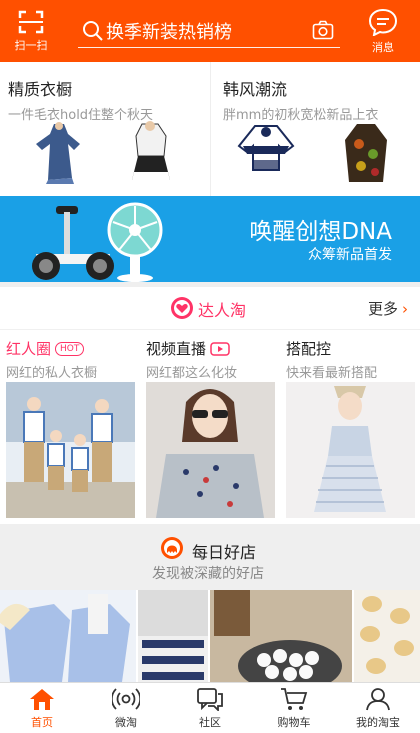  I want to click on cart-icon, so click(294, 699).